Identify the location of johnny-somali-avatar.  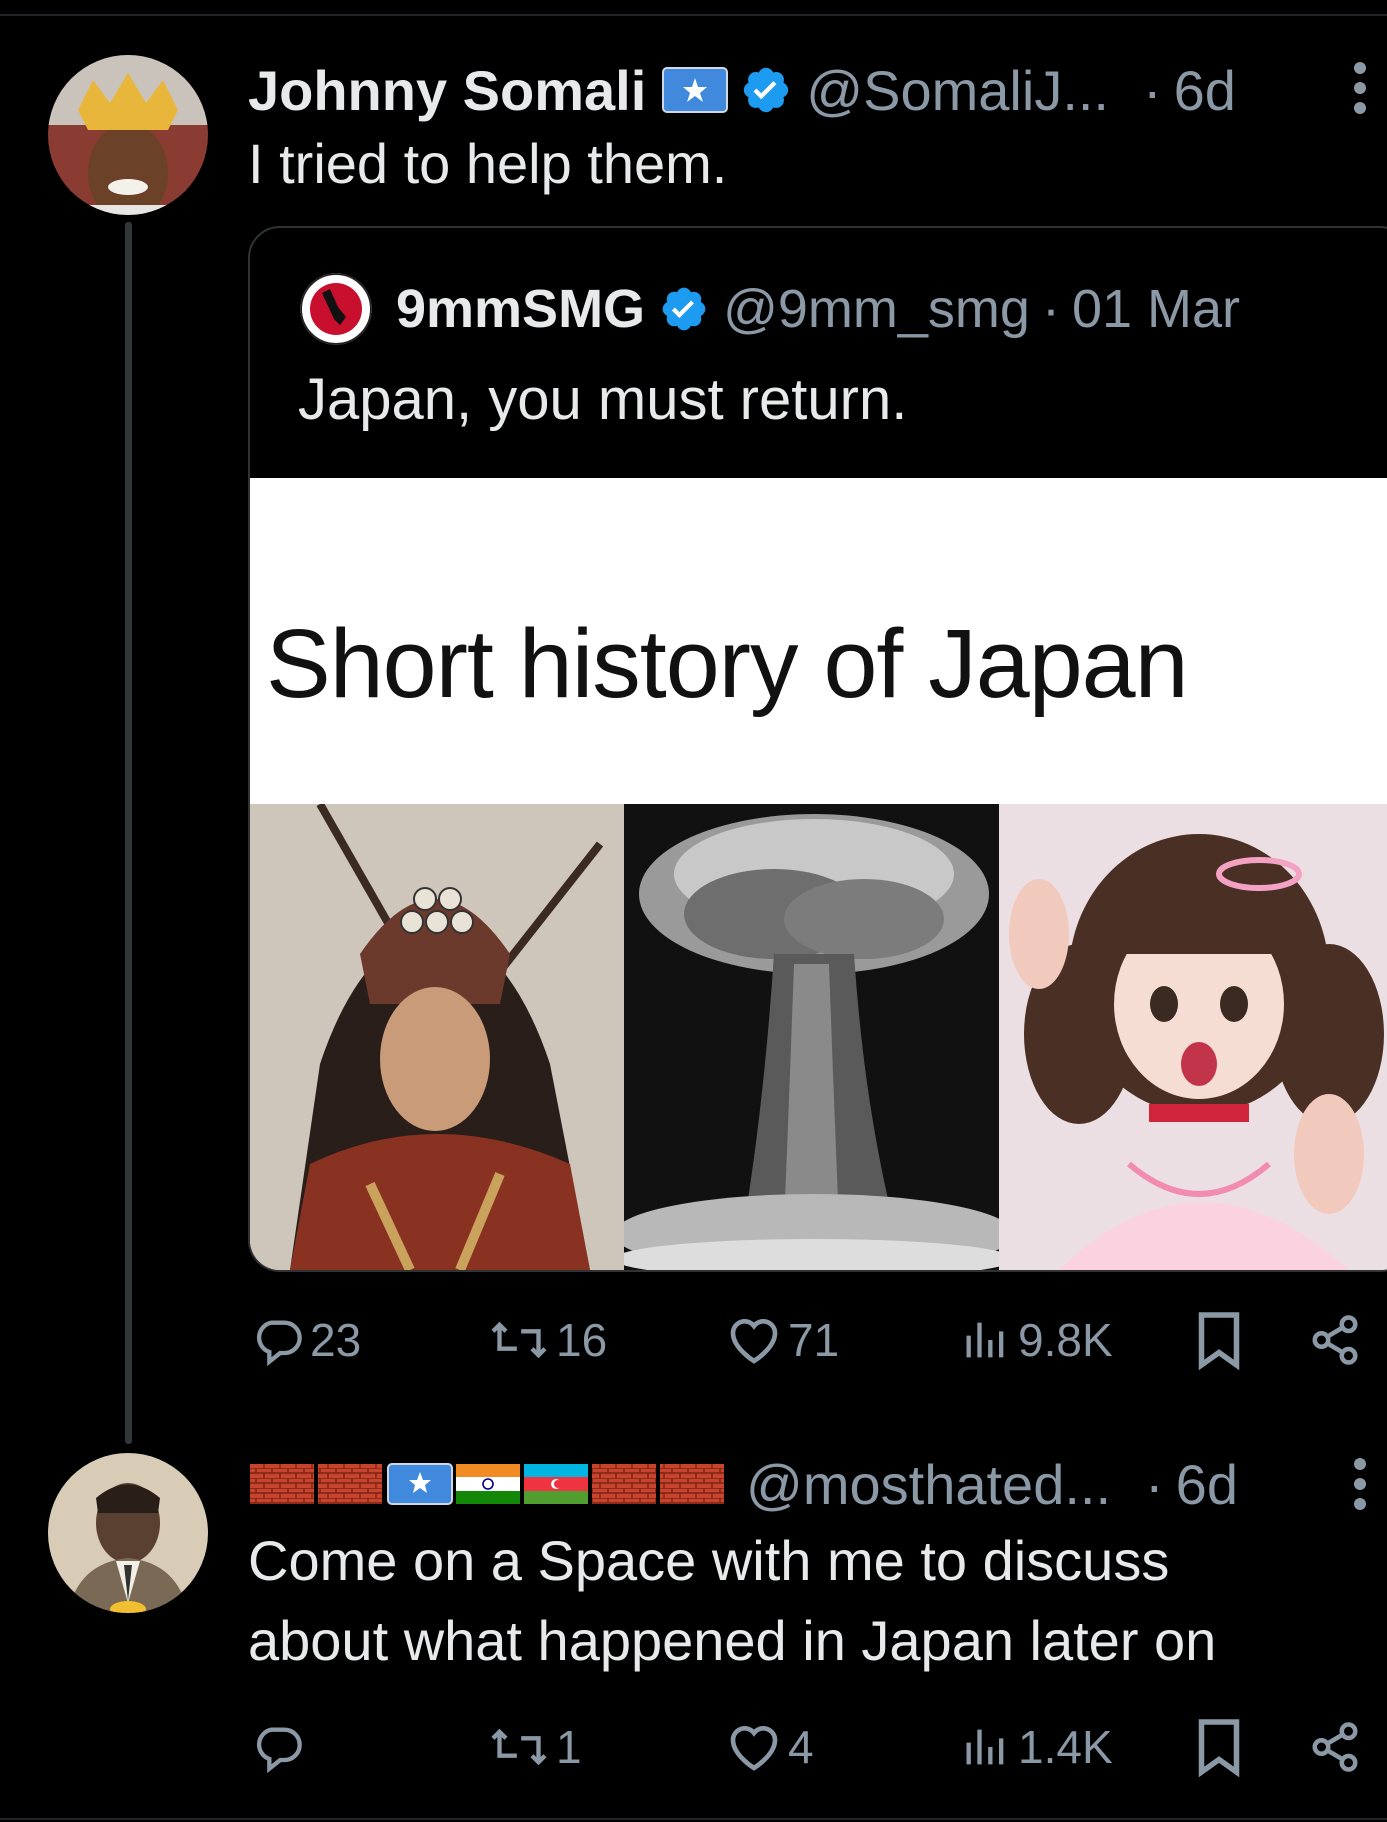
(128, 135).